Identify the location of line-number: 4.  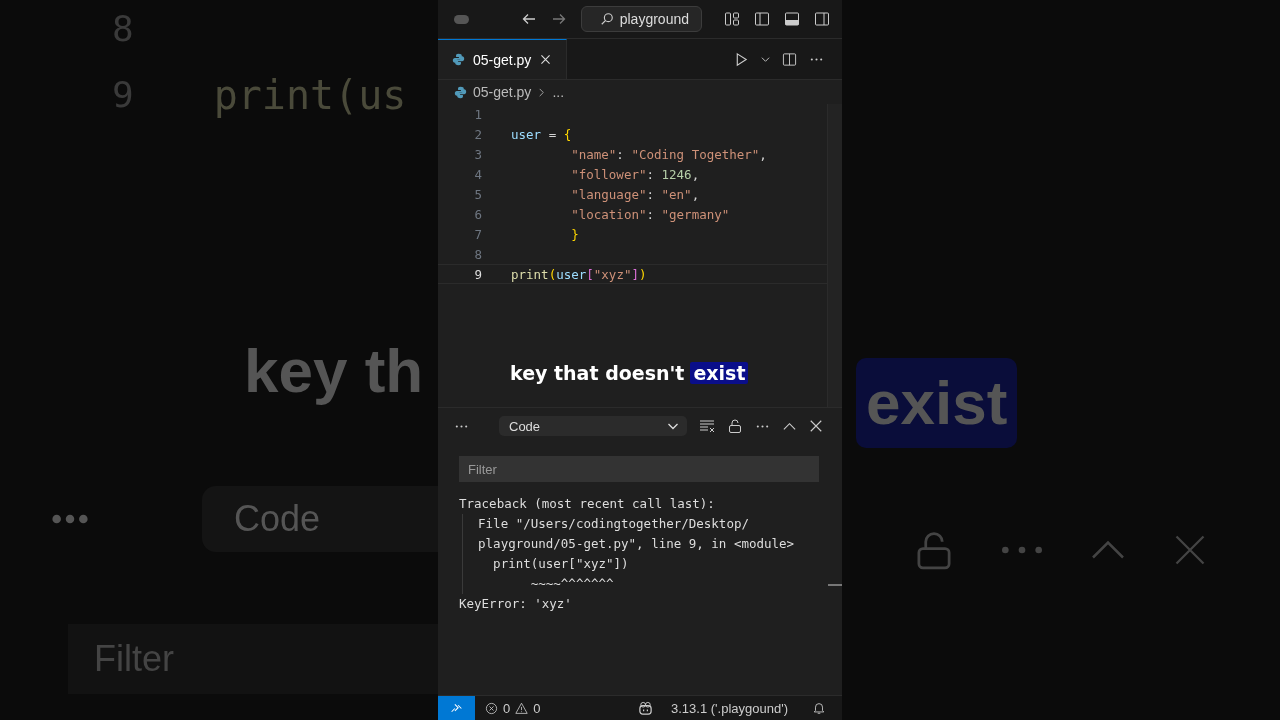
(477, 174).